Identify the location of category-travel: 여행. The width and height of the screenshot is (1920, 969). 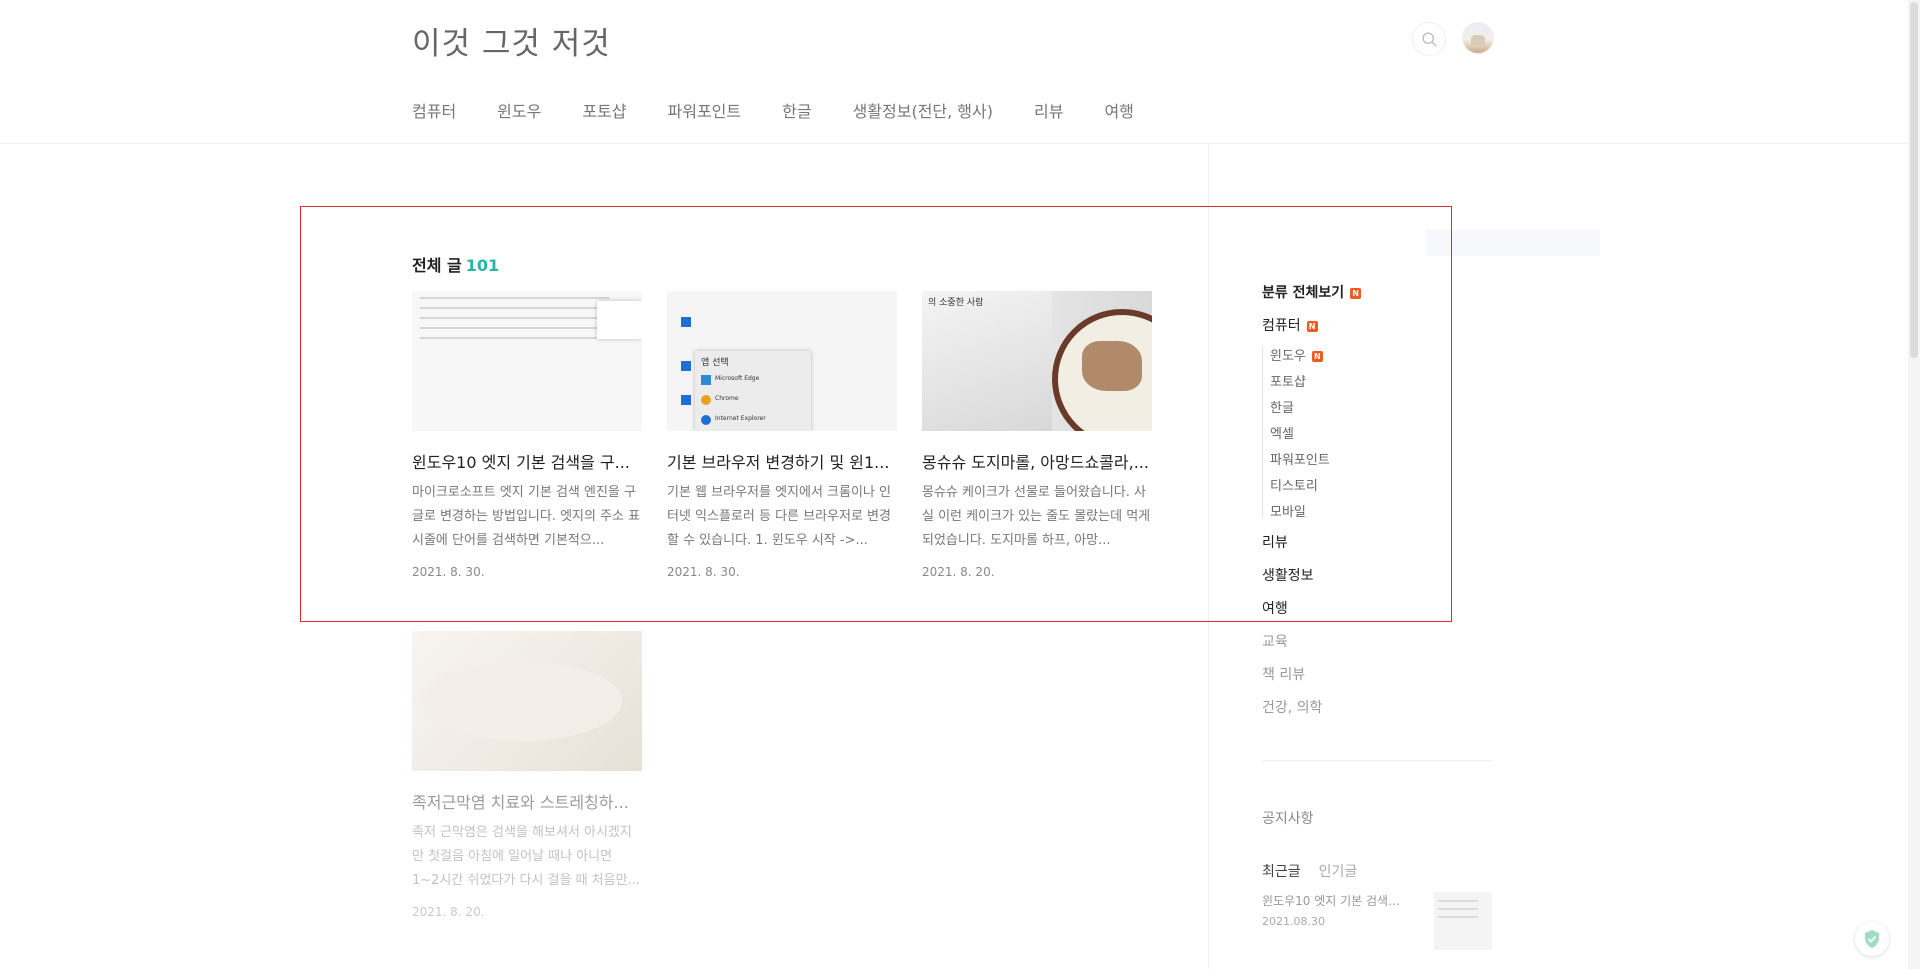
(1275, 608).